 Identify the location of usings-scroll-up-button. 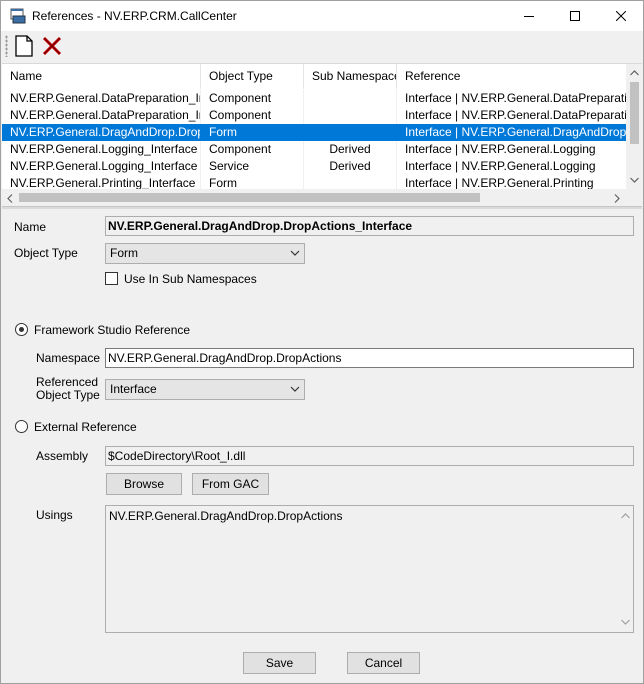
(625, 516).